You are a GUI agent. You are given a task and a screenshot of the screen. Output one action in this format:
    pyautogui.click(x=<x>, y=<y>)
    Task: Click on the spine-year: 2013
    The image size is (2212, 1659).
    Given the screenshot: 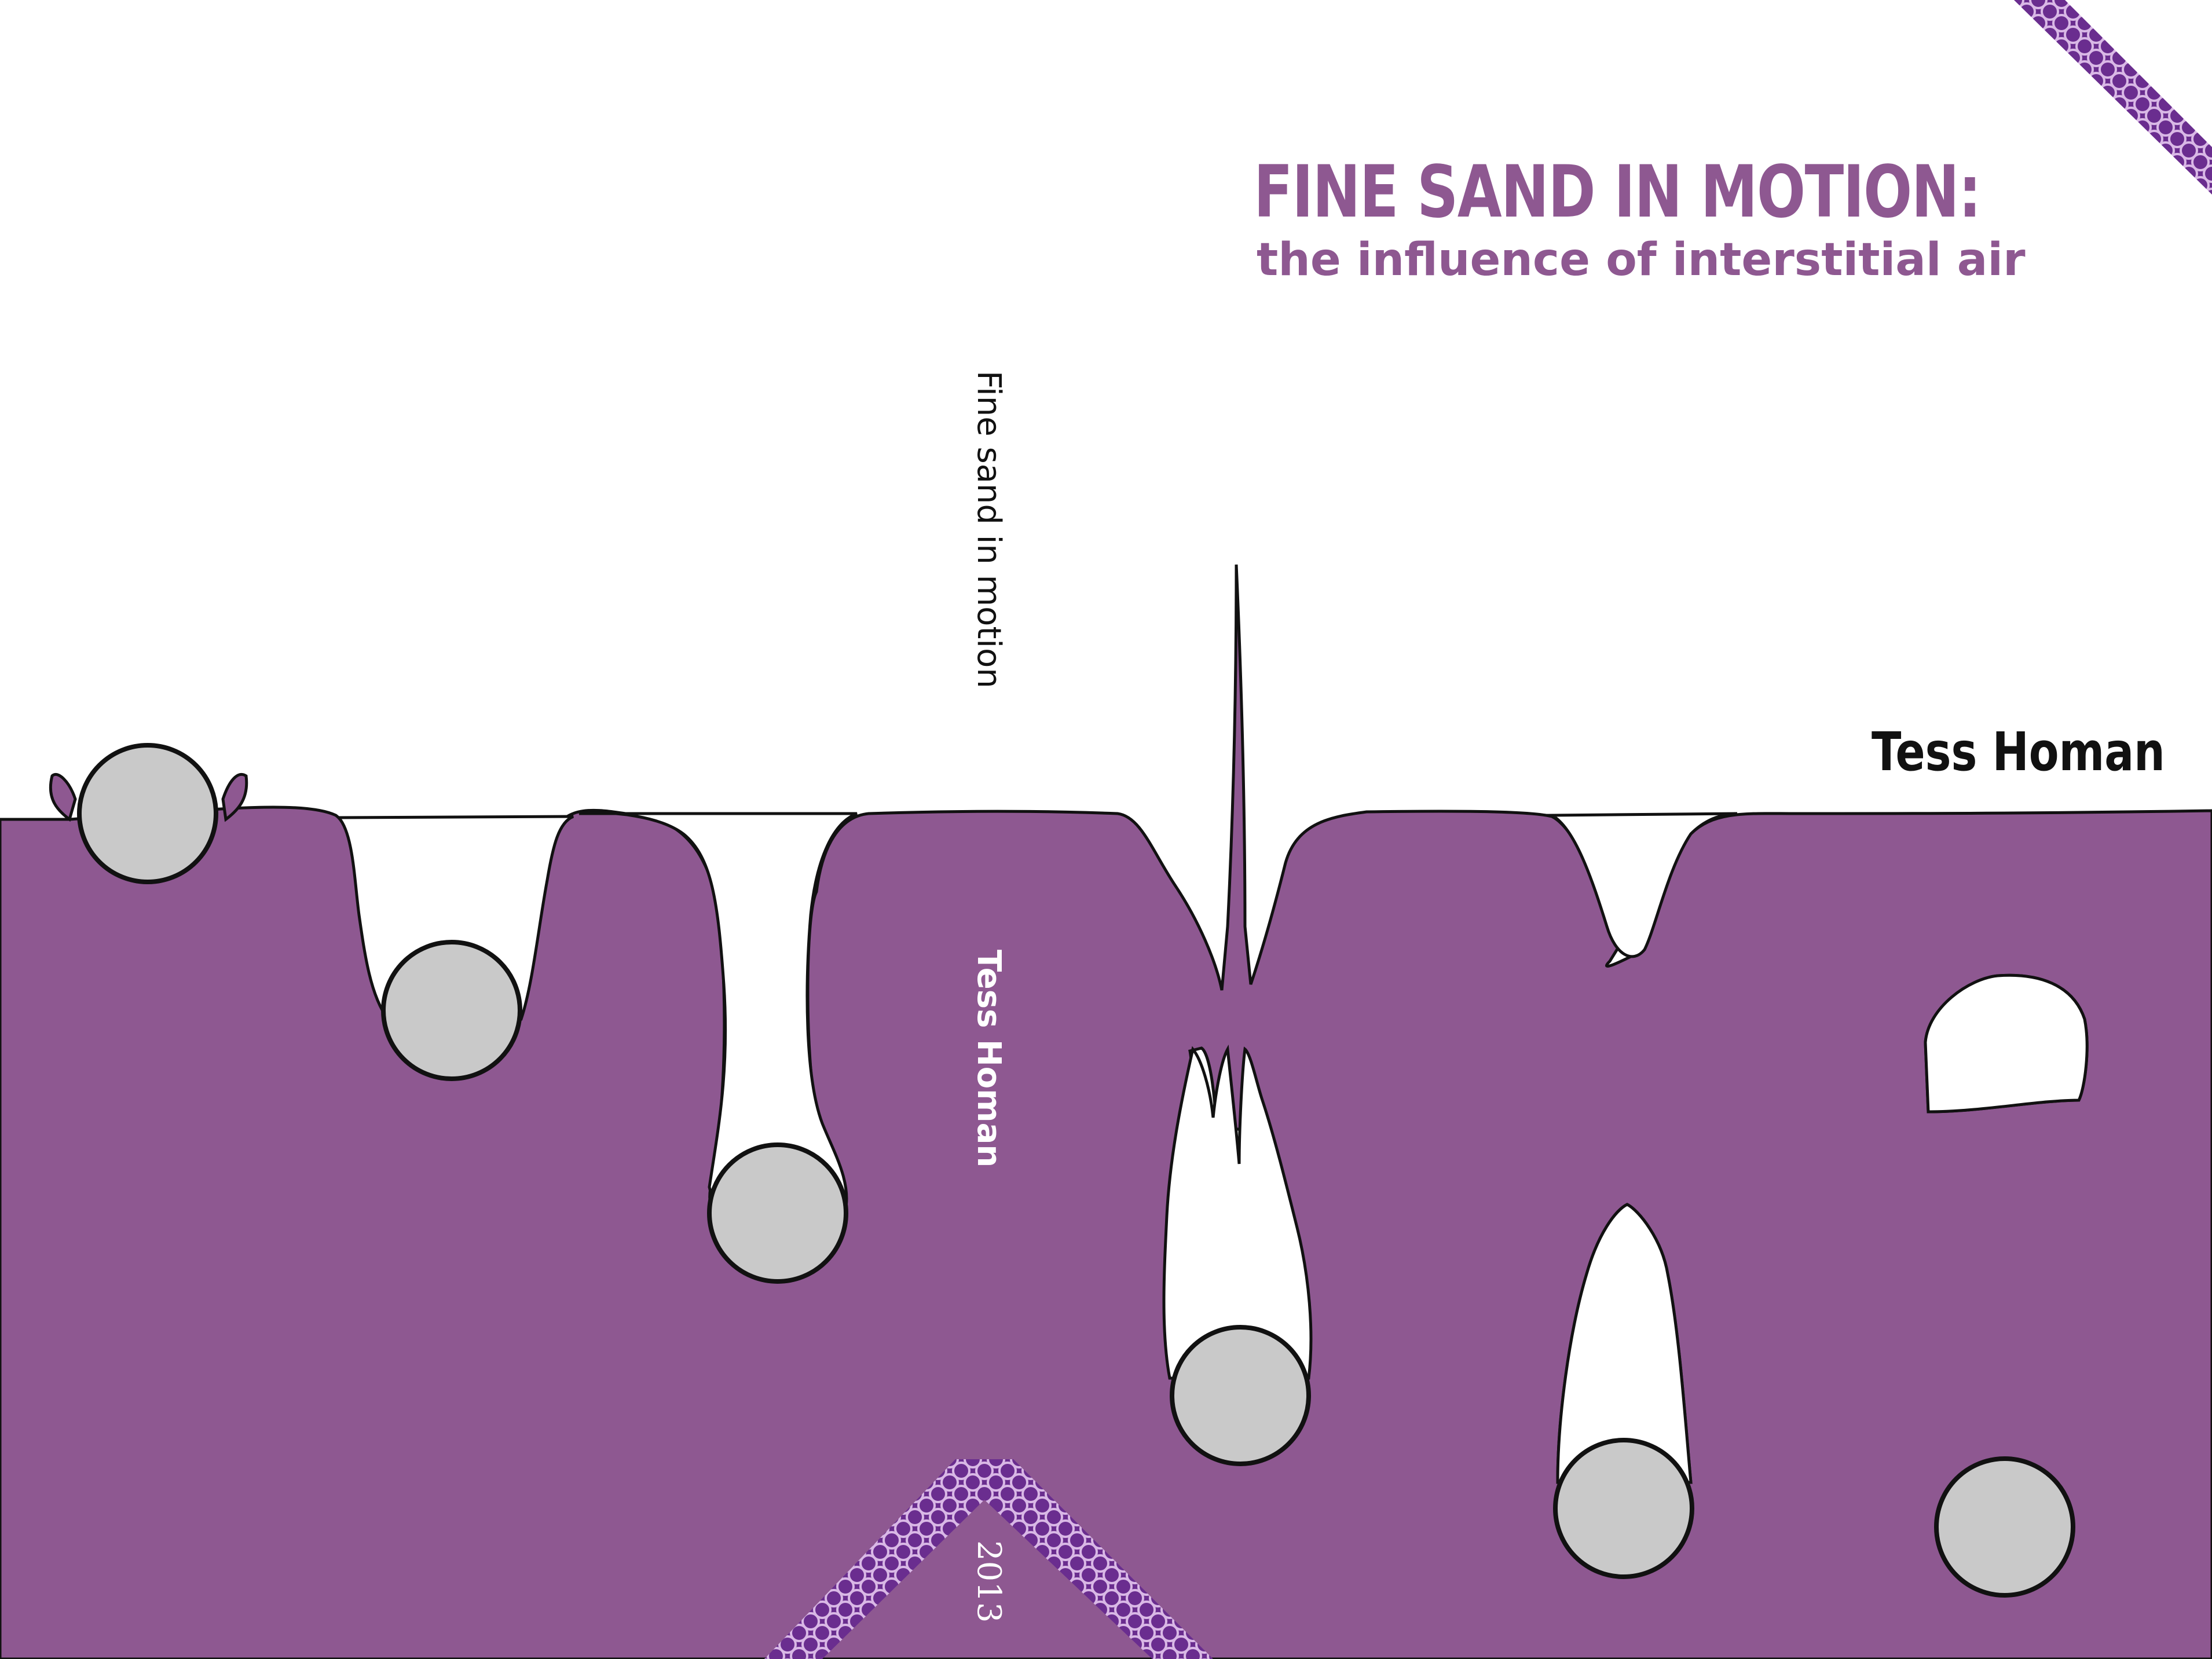 What is the action you would take?
    pyautogui.click(x=989, y=1581)
    